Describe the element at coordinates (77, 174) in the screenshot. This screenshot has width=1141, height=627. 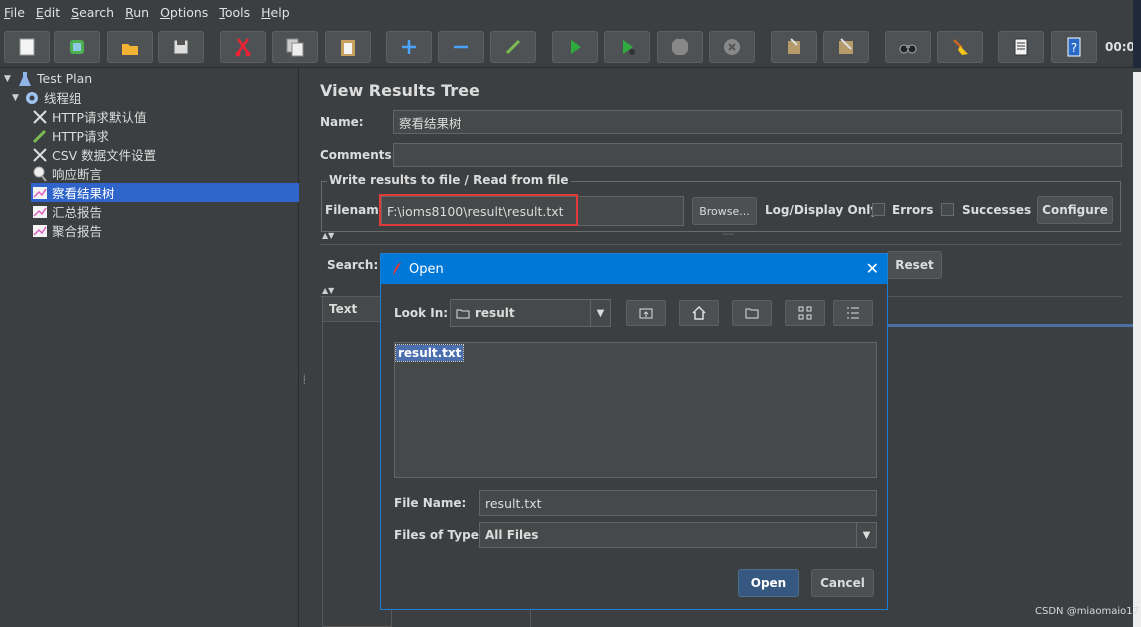
I see `tree-item-label: 响应断言` at that location.